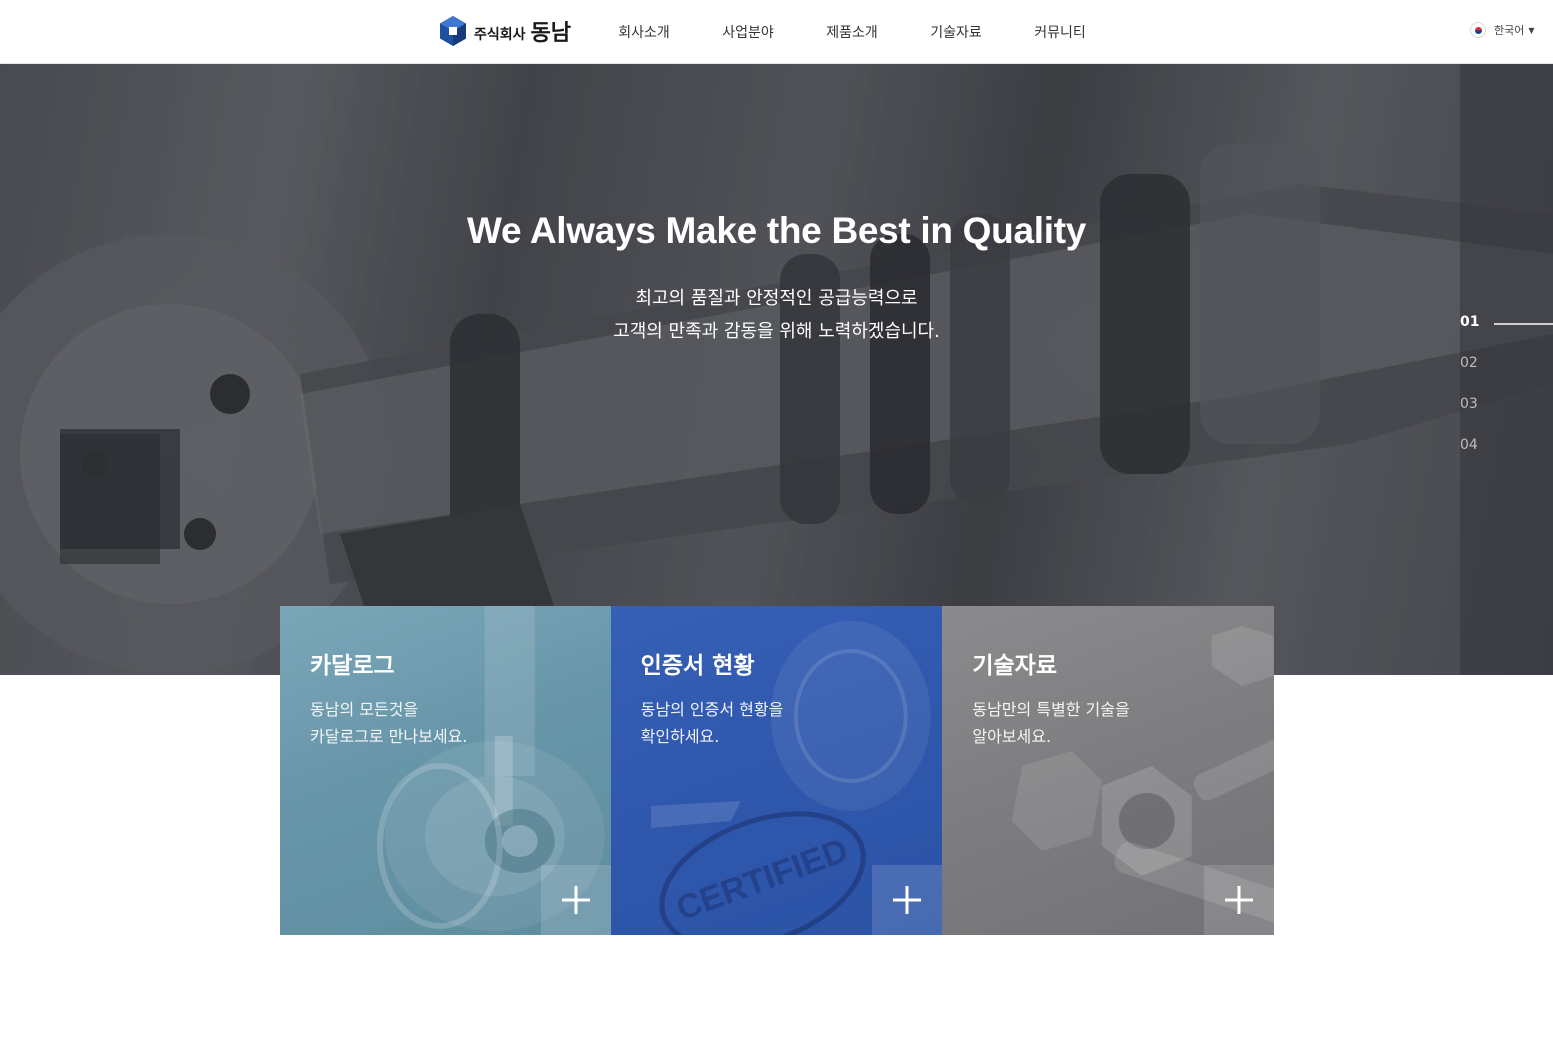  I want to click on slide-pager-item-02: 02, so click(1469, 375).